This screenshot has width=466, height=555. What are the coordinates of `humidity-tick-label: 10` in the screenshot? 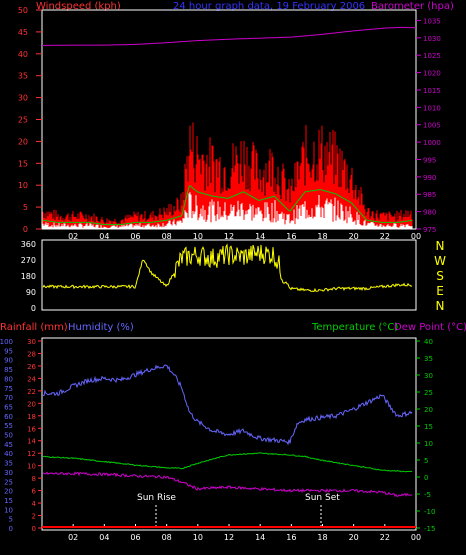 It's located at (31, 467).